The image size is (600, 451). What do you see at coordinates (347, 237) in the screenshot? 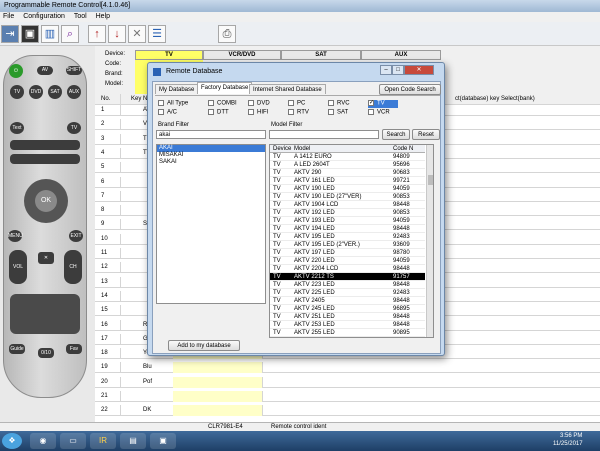
I see `model-row: TV AKTV 195 LED 92483` at bounding box center [347, 237].